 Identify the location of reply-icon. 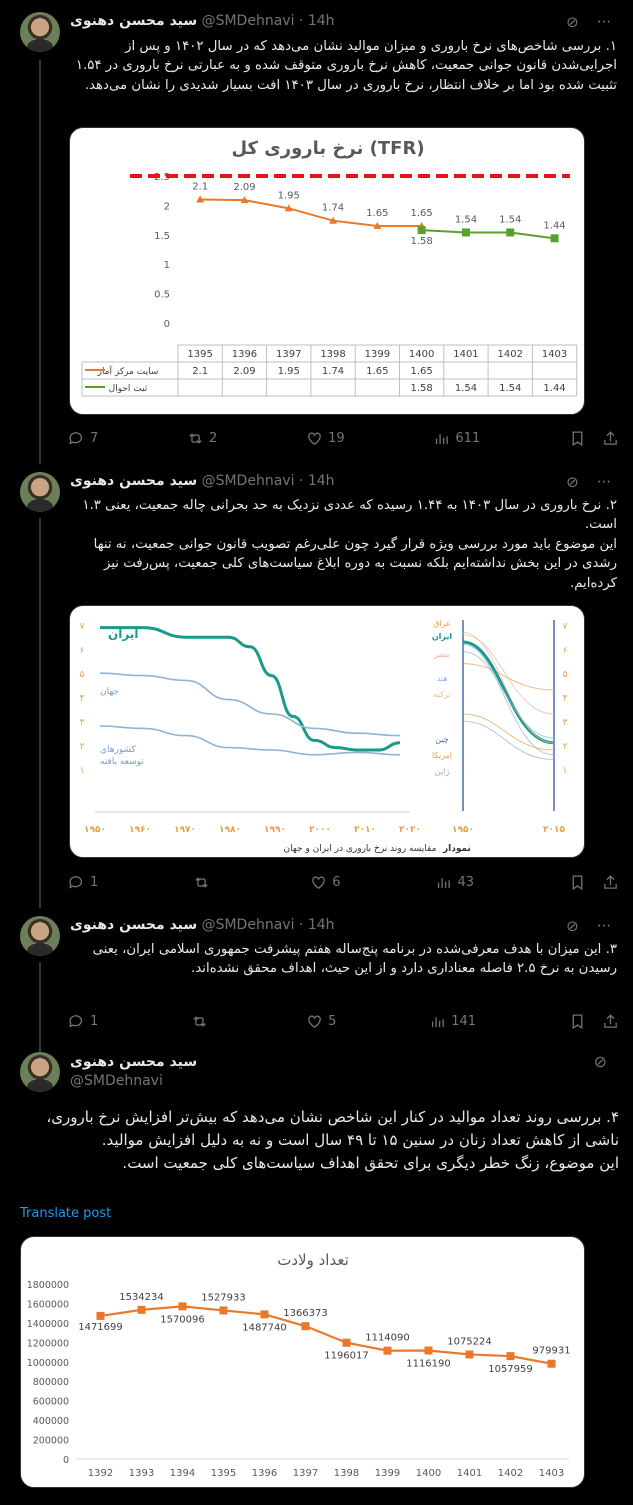
(76, 438).